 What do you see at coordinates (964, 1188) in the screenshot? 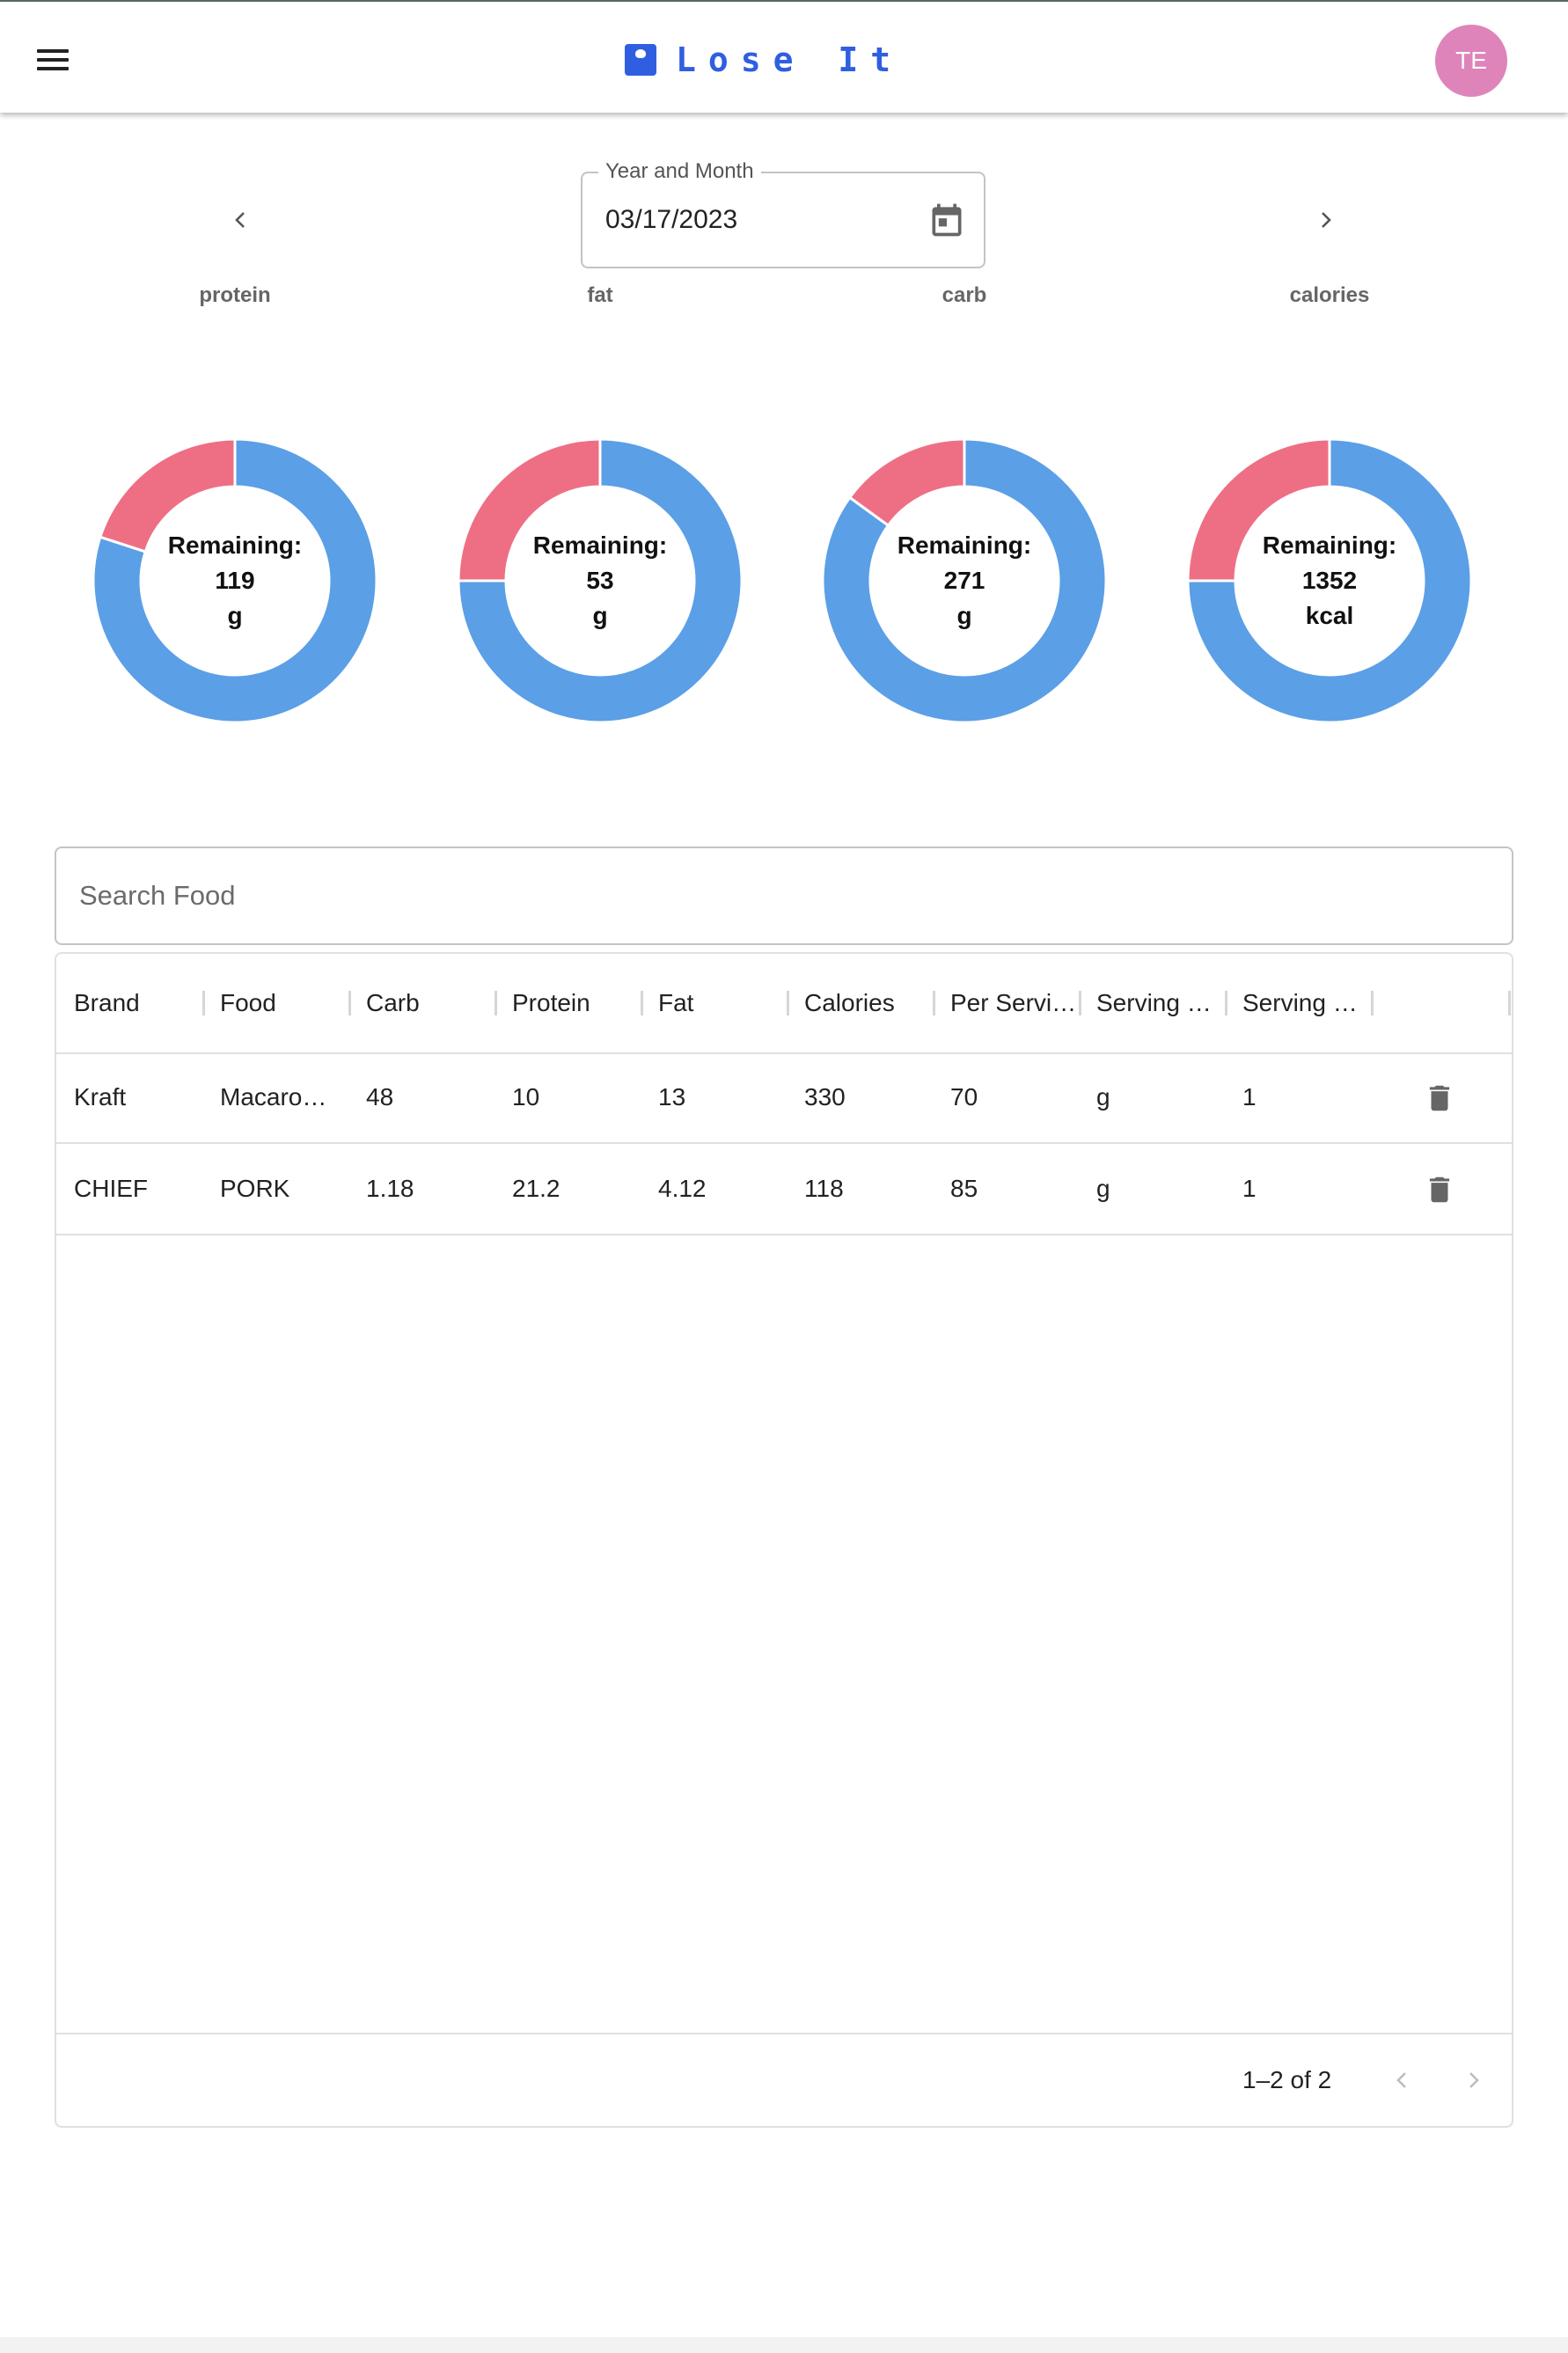
I see `cell-per-serving: 85` at bounding box center [964, 1188].